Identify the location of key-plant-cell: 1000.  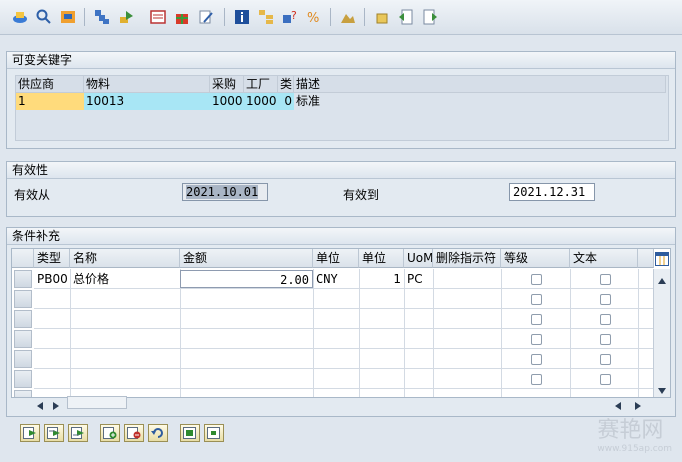
(261, 101).